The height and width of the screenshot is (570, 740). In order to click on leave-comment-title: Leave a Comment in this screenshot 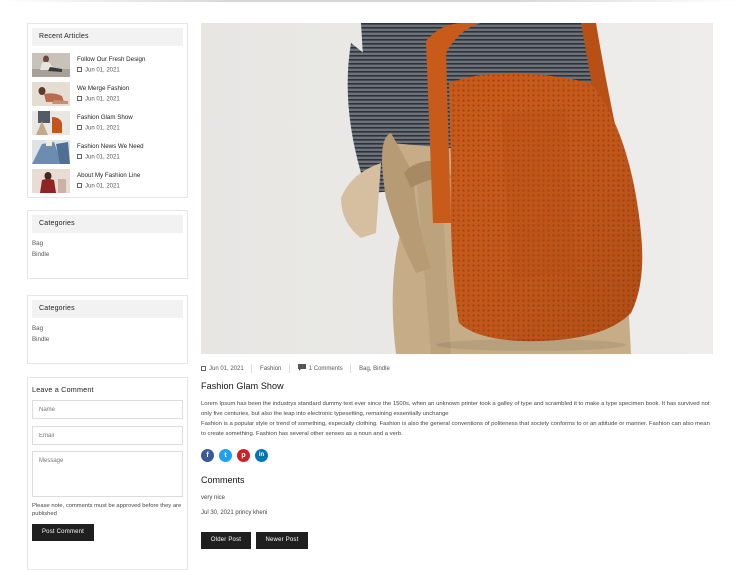, I will do `click(63, 389)`.